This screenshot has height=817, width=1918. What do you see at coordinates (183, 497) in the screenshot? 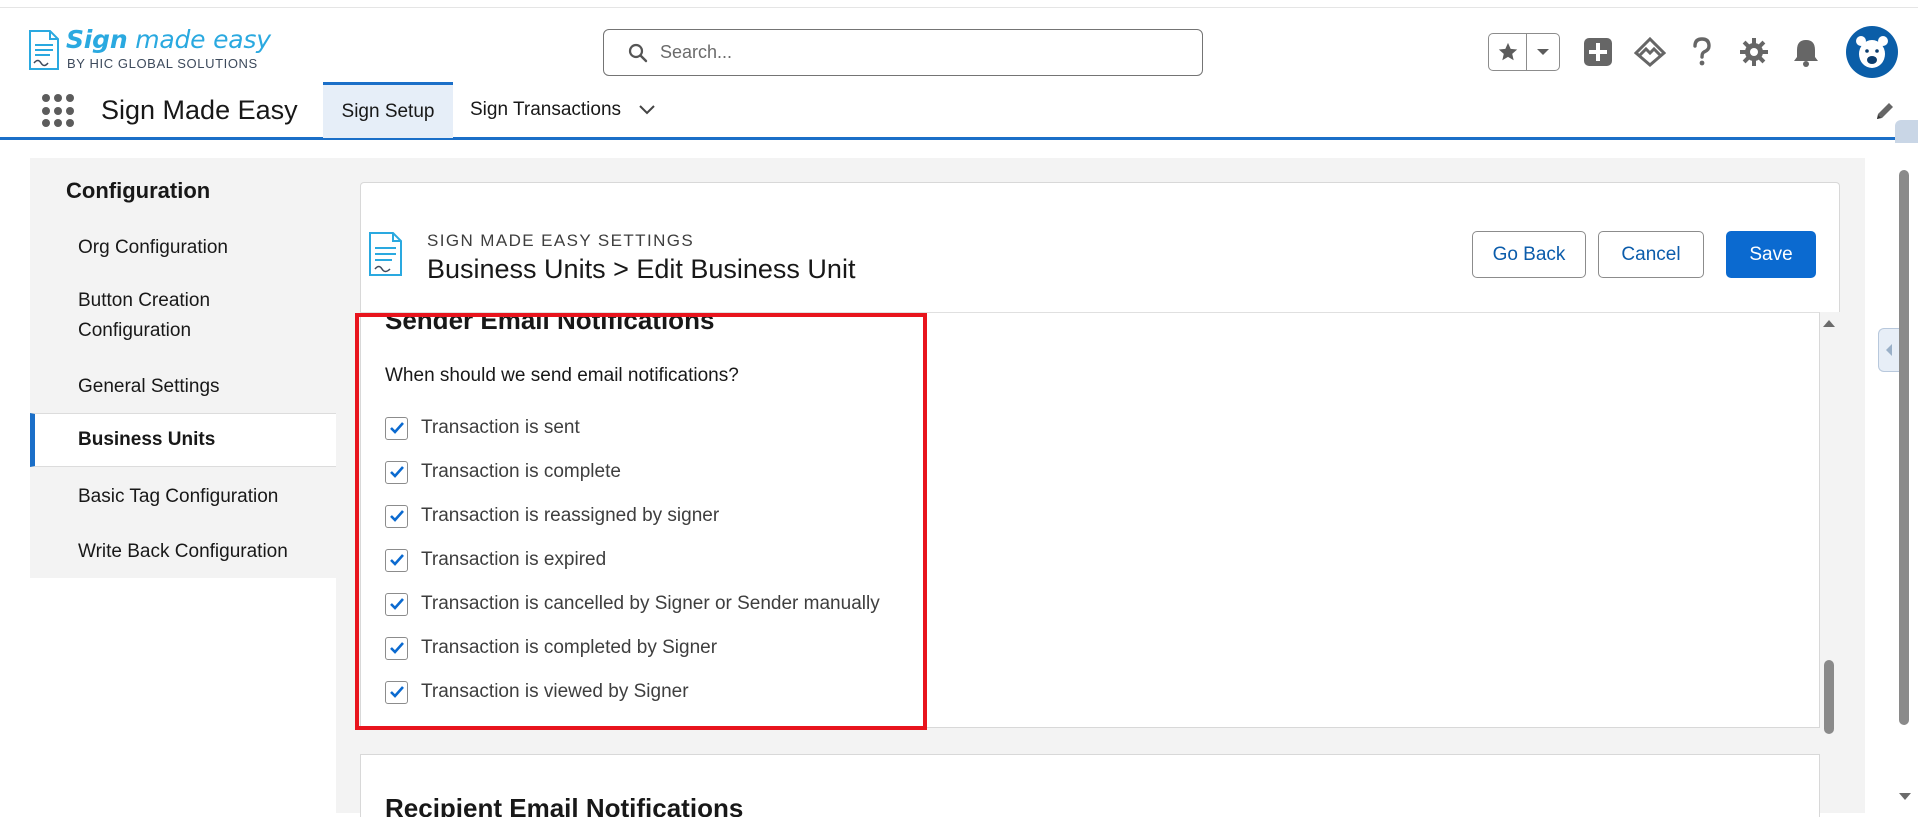
I see `sidebar-item-basic-tag-configuration: Basic Tag Configuration` at bounding box center [183, 497].